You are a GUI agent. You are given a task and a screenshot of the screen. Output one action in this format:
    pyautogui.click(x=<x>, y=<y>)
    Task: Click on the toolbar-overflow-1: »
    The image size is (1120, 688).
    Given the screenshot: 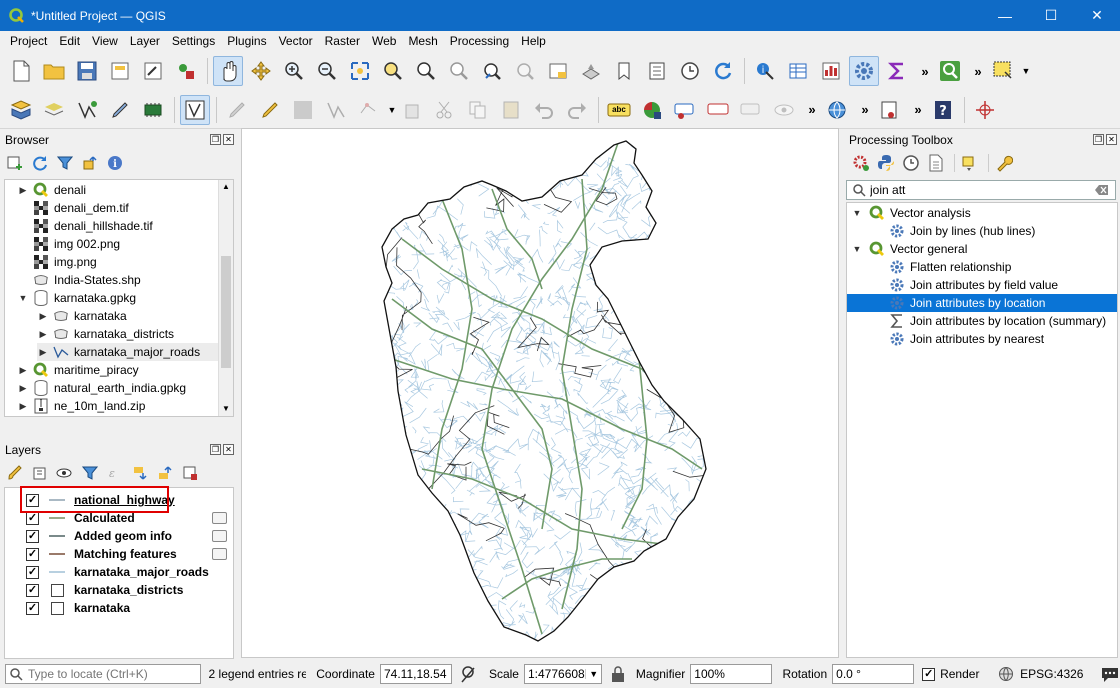 What is the action you would take?
    pyautogui.click(x=925, y=71)
    